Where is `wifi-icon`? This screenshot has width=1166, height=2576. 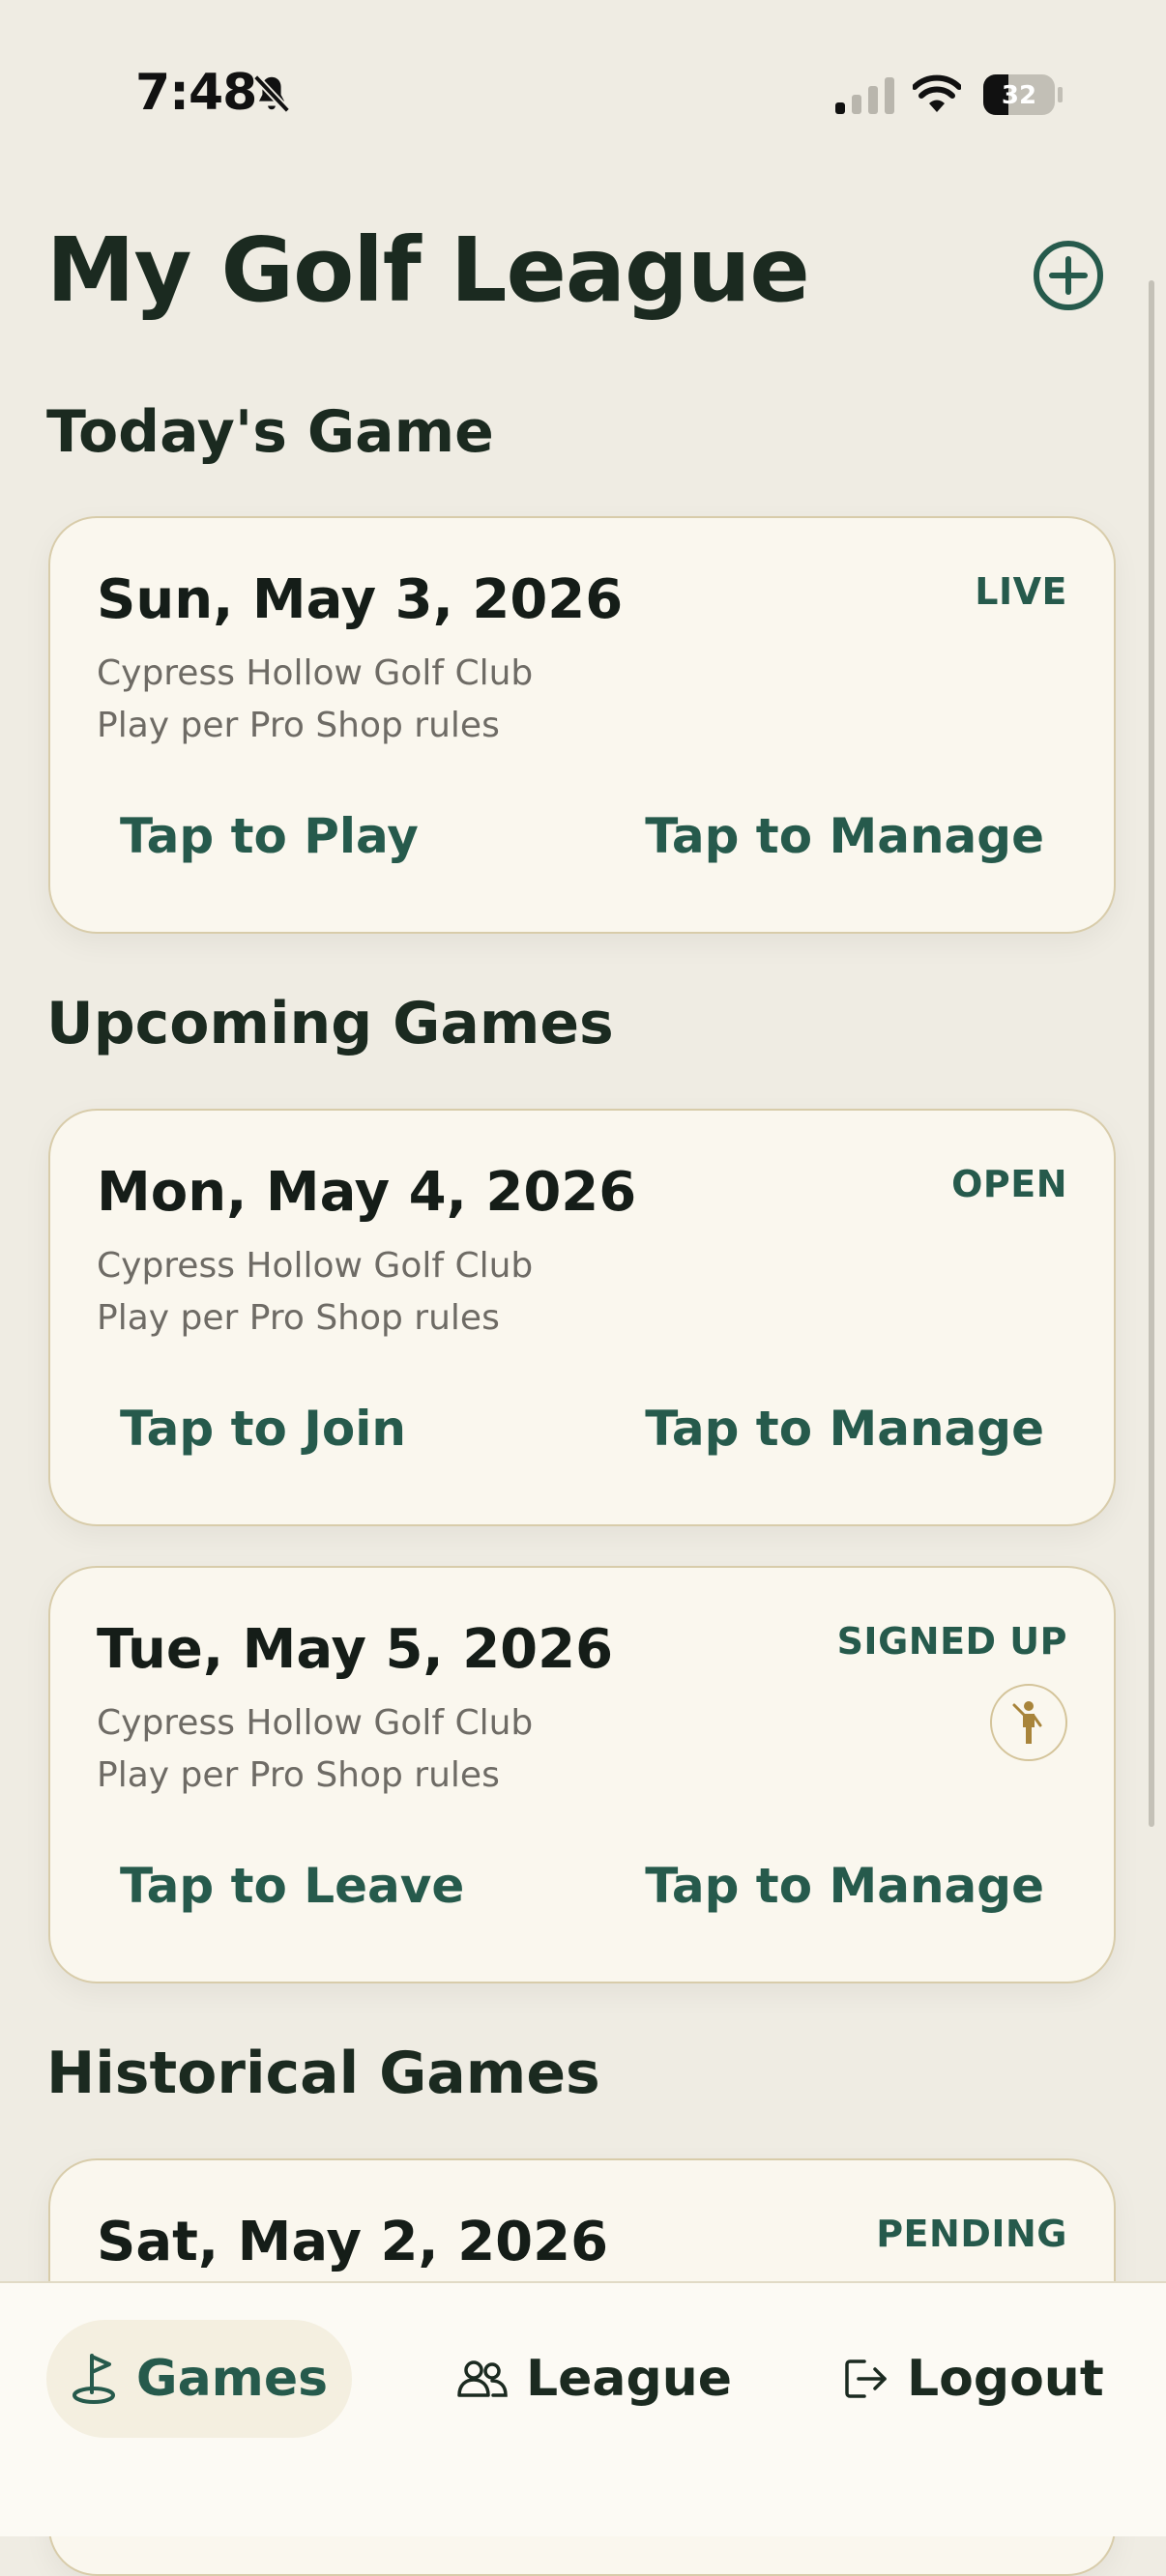
wifi-icon is located at coordinates (937, 93).